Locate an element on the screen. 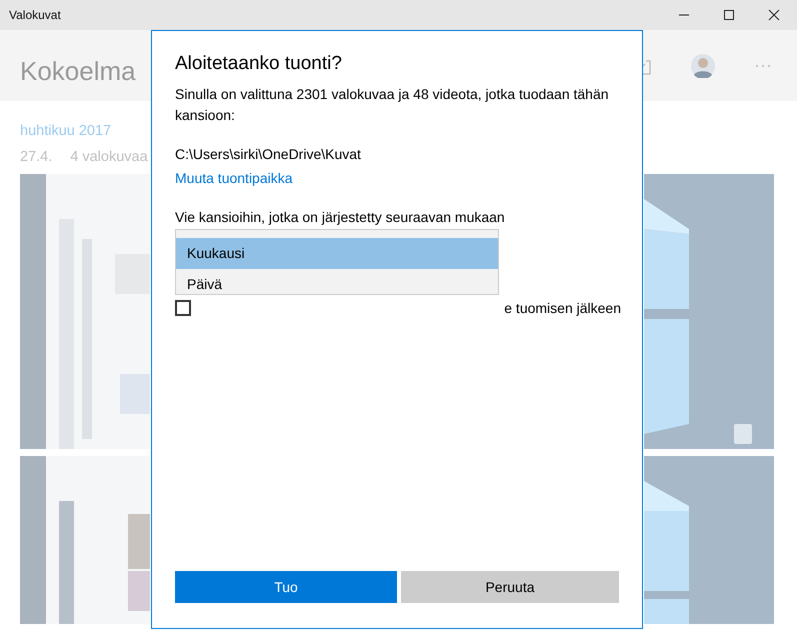 The height and width of the screenshot is (630, 797). date-label: 27.4. is located at coordinates (36, 157).